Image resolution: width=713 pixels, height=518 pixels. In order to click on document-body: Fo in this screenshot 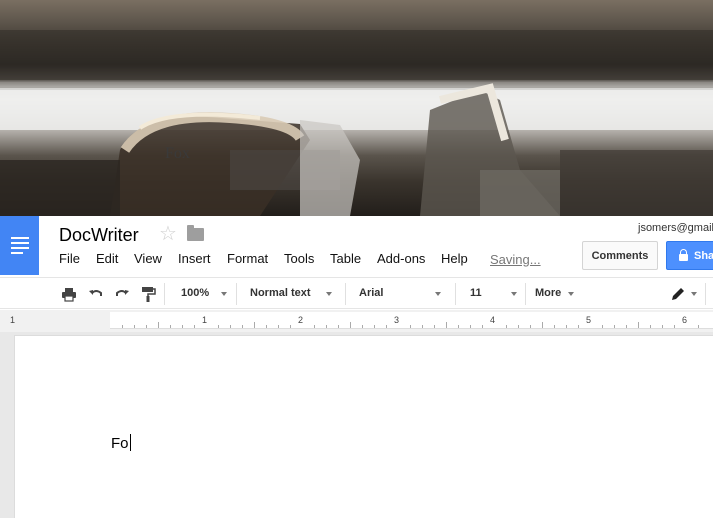, I will do `click(121, 443)`.